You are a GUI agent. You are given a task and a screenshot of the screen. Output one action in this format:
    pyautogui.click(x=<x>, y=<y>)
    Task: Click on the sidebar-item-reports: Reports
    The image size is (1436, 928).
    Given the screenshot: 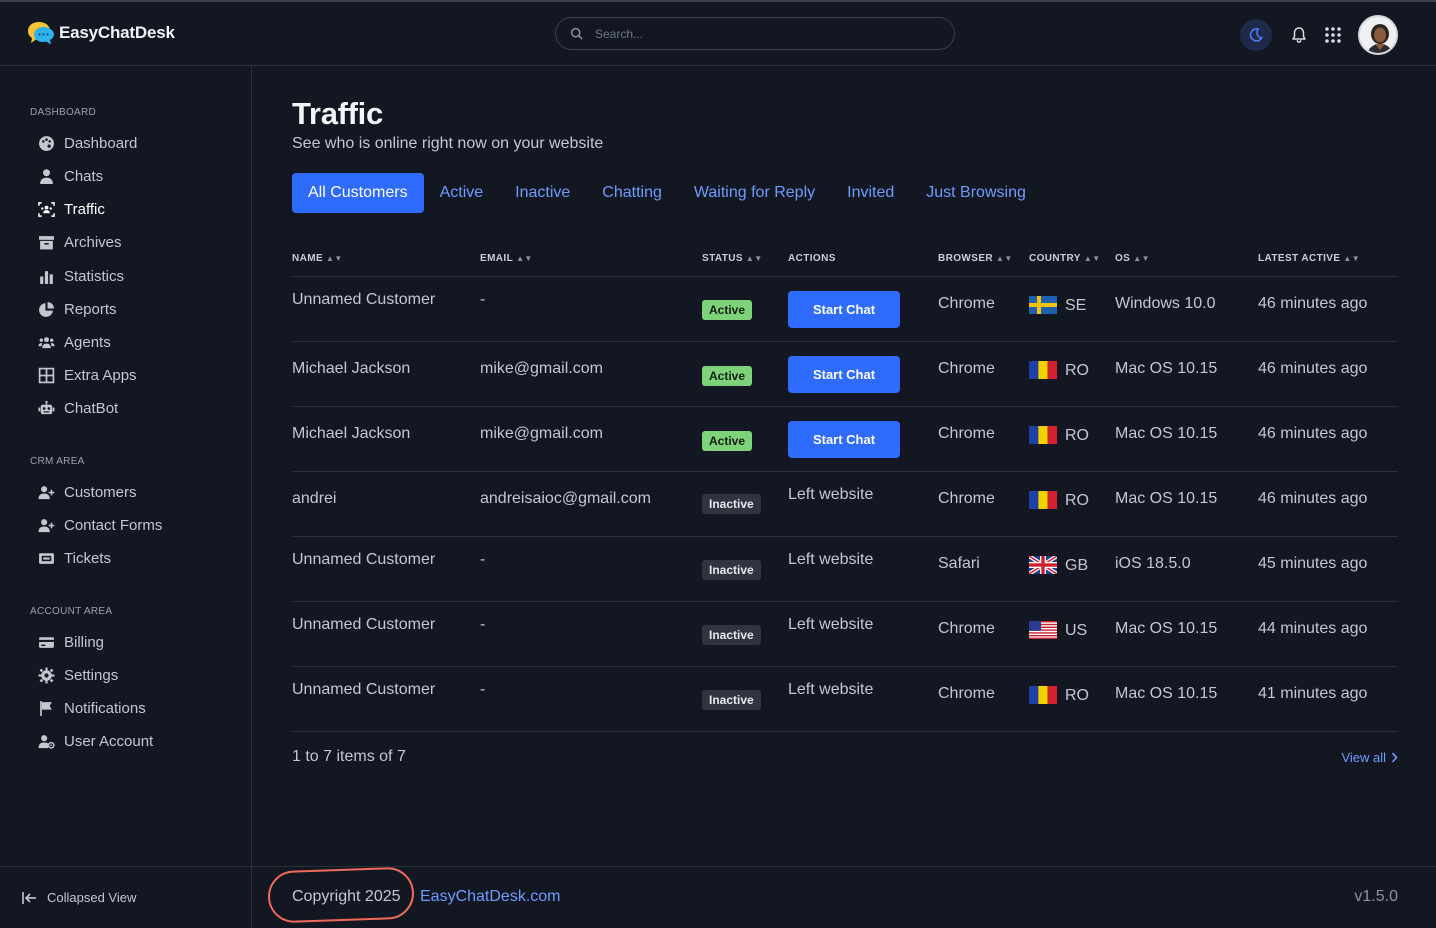 What is the action you would take?
    pyautogui.click(x=77, y=309)
    